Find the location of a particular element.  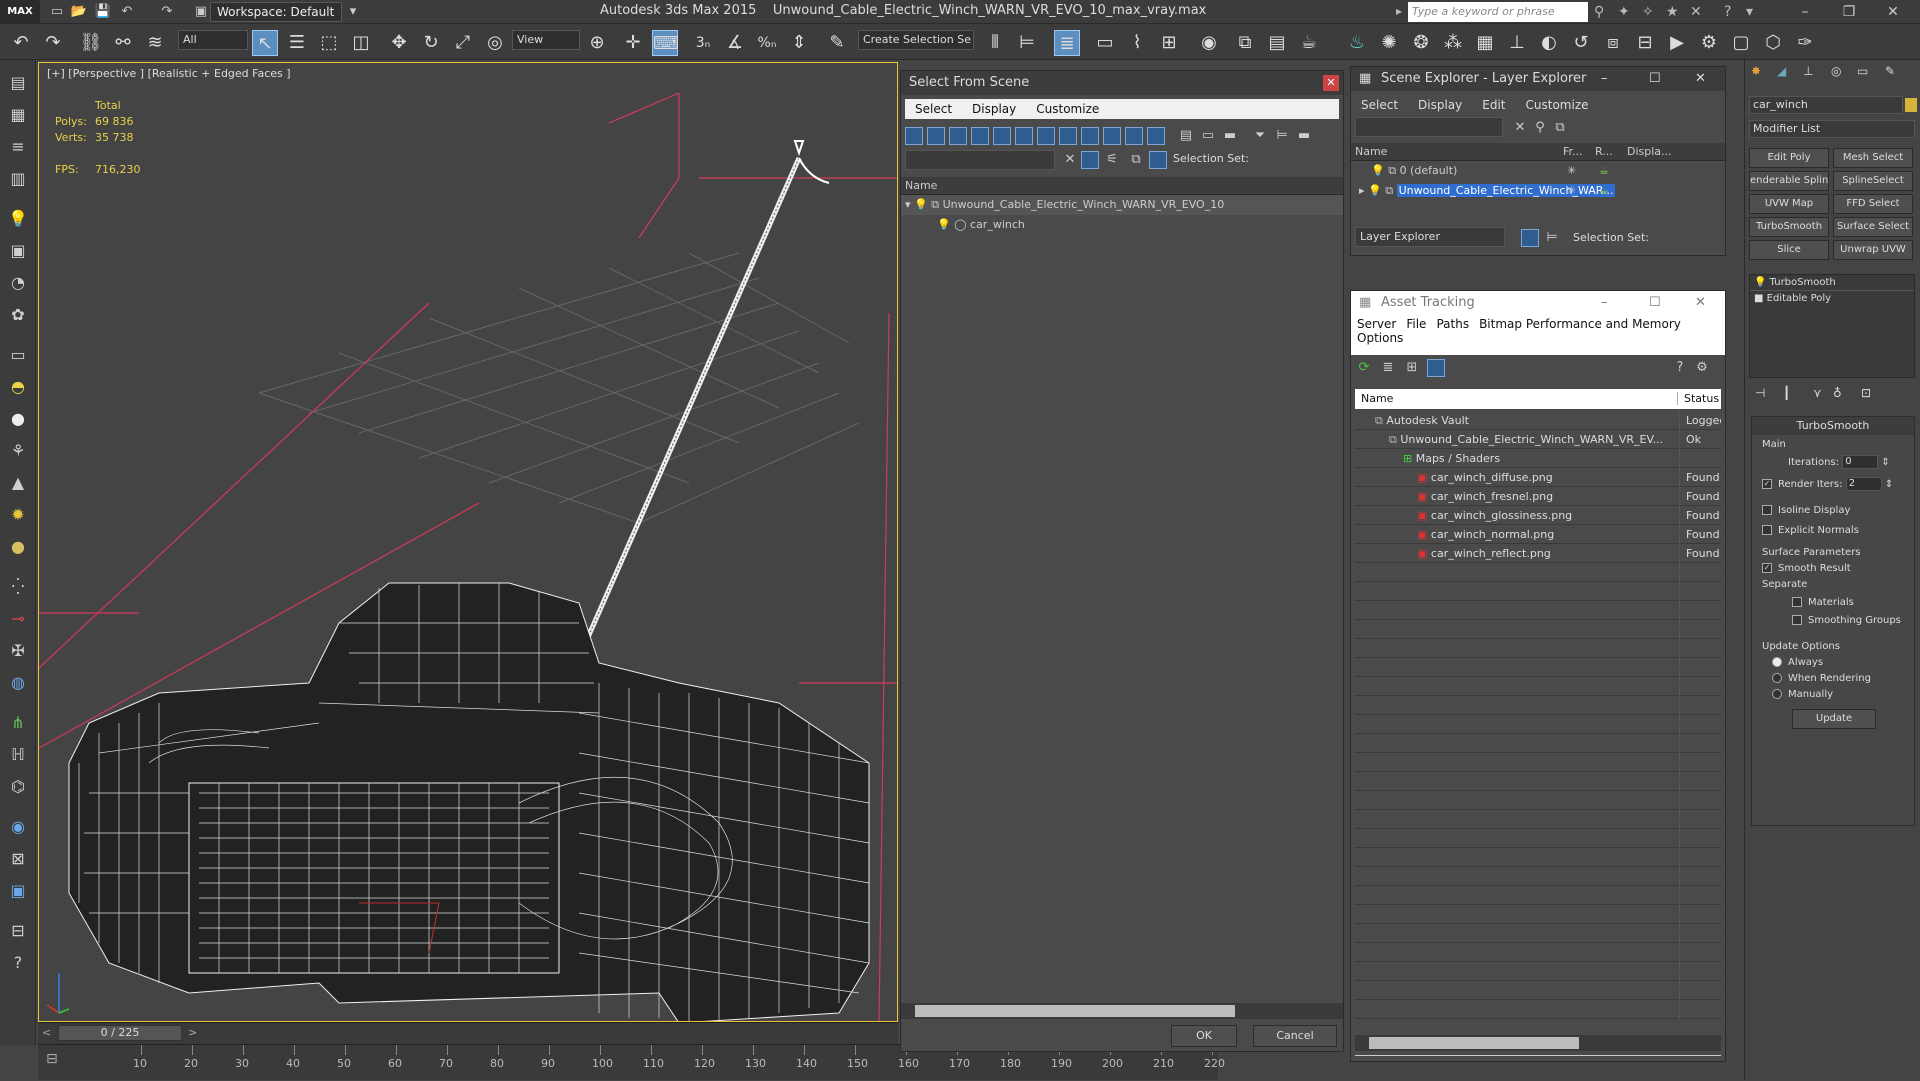

display-hidden-icon is located at coordinates (1156, 136).